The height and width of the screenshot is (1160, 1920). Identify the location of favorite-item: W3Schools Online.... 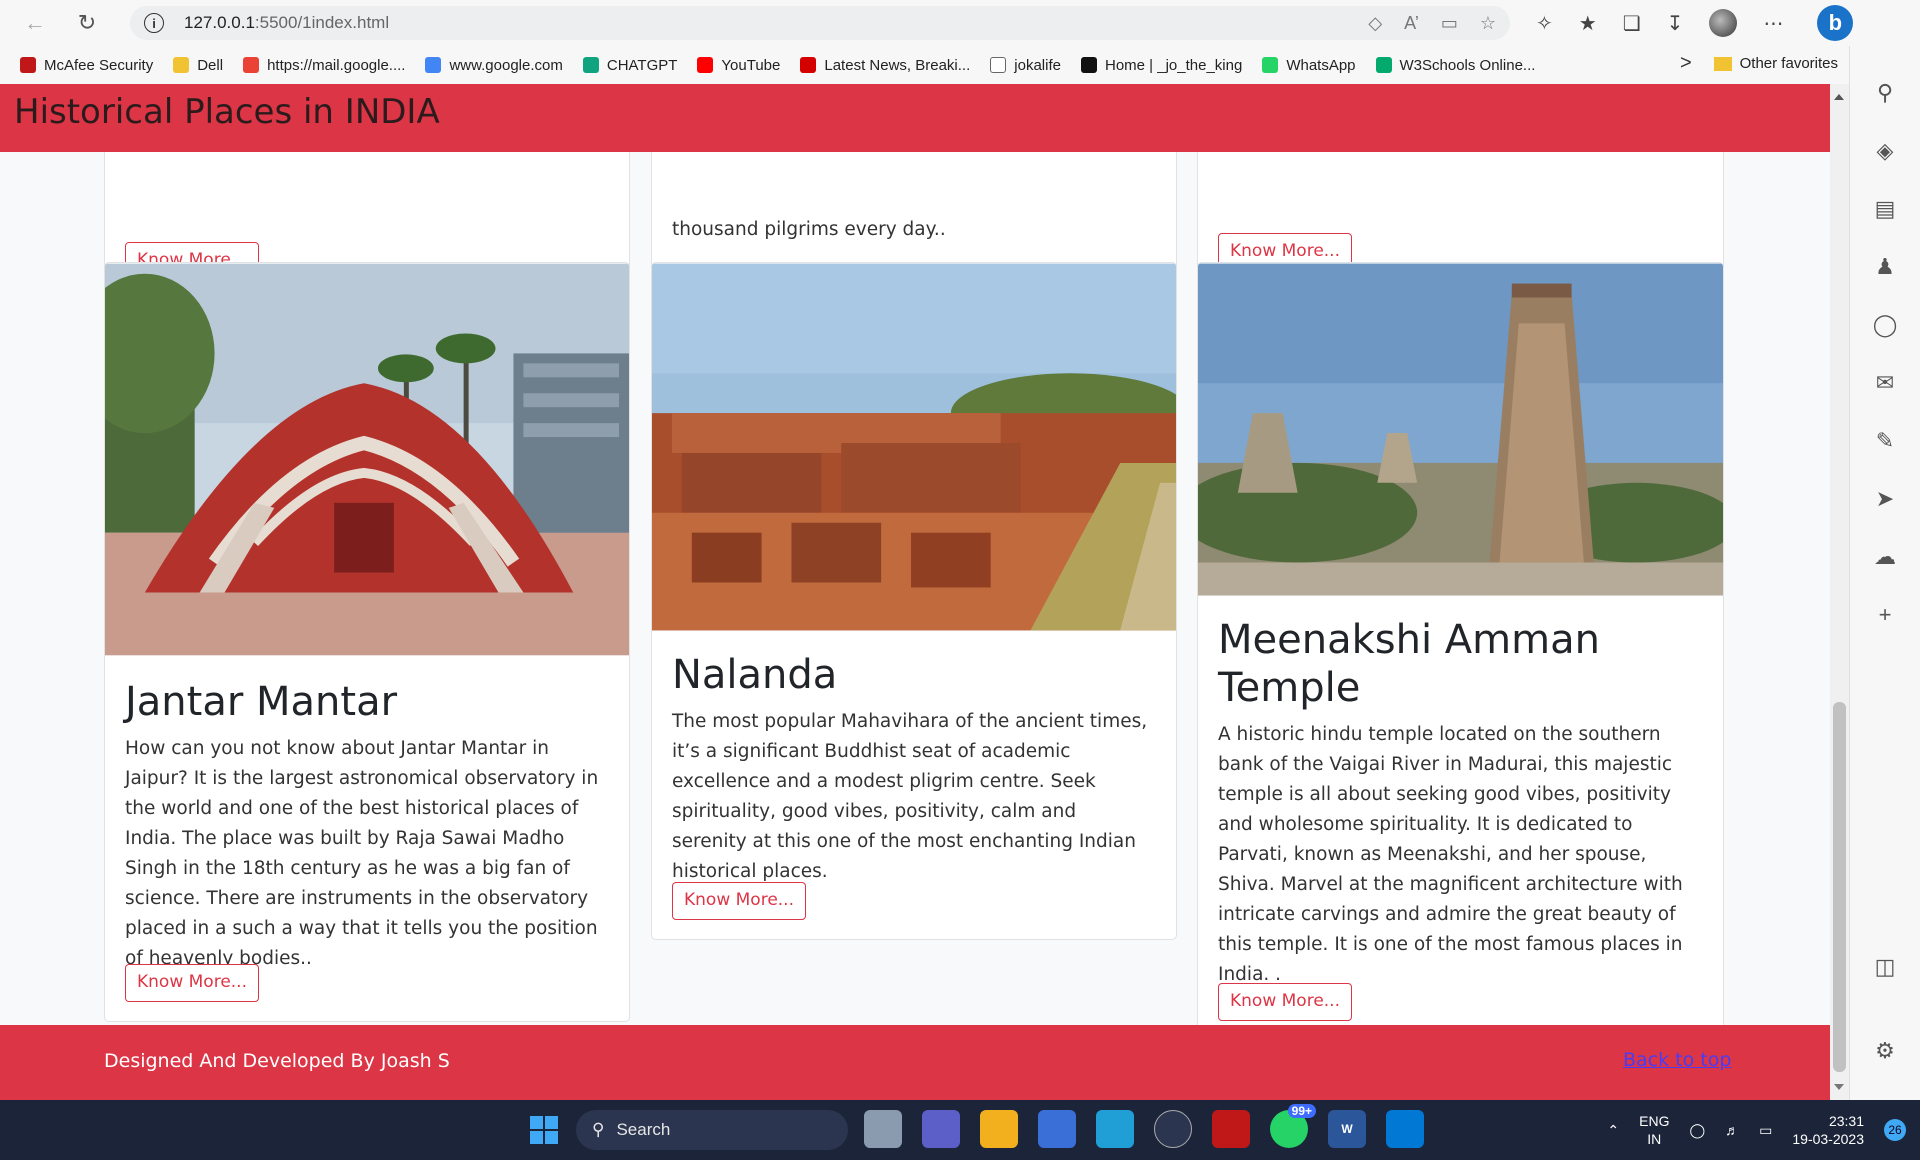
(1455, 65).